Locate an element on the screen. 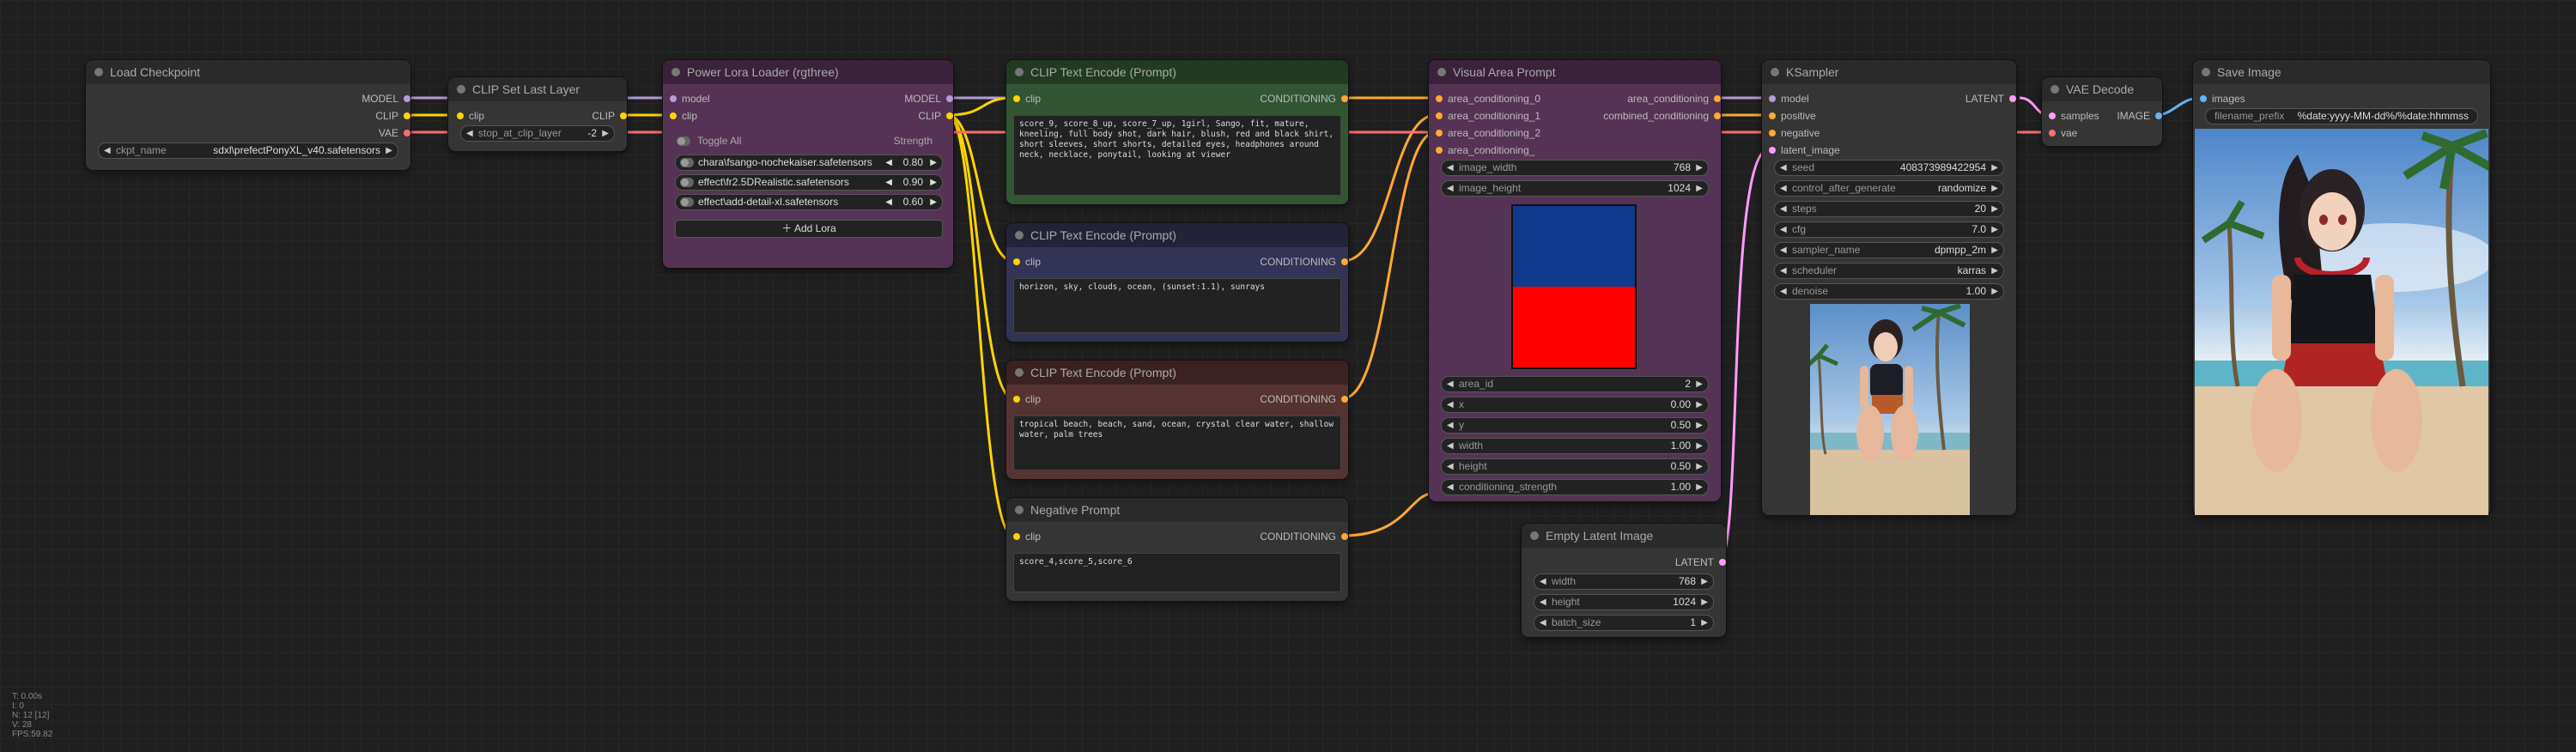 Image resolution: width=2576 pixels, height=752 pixels. scheduler-combo: ◀ scheduler karras ▶ is located at coordinates (1889, 271).